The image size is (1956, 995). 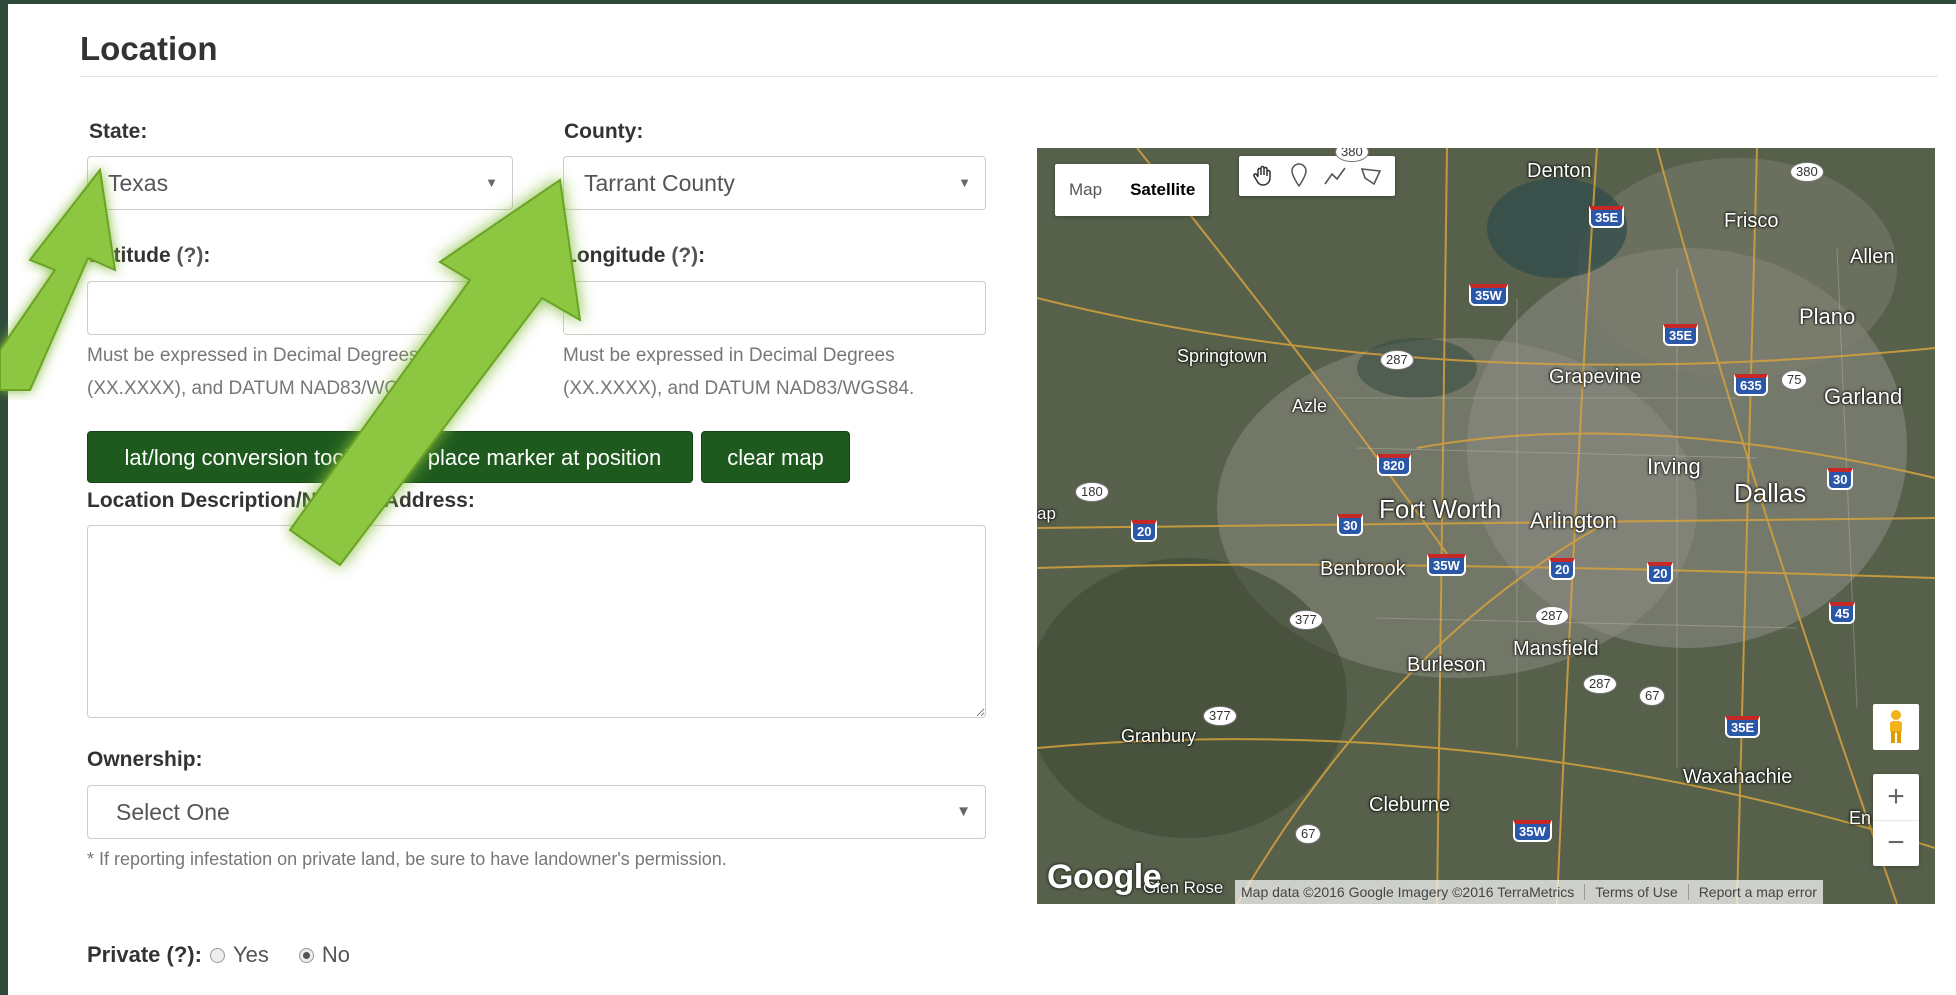 I want to click on private-yes-radio, so click(x=217, y=955).